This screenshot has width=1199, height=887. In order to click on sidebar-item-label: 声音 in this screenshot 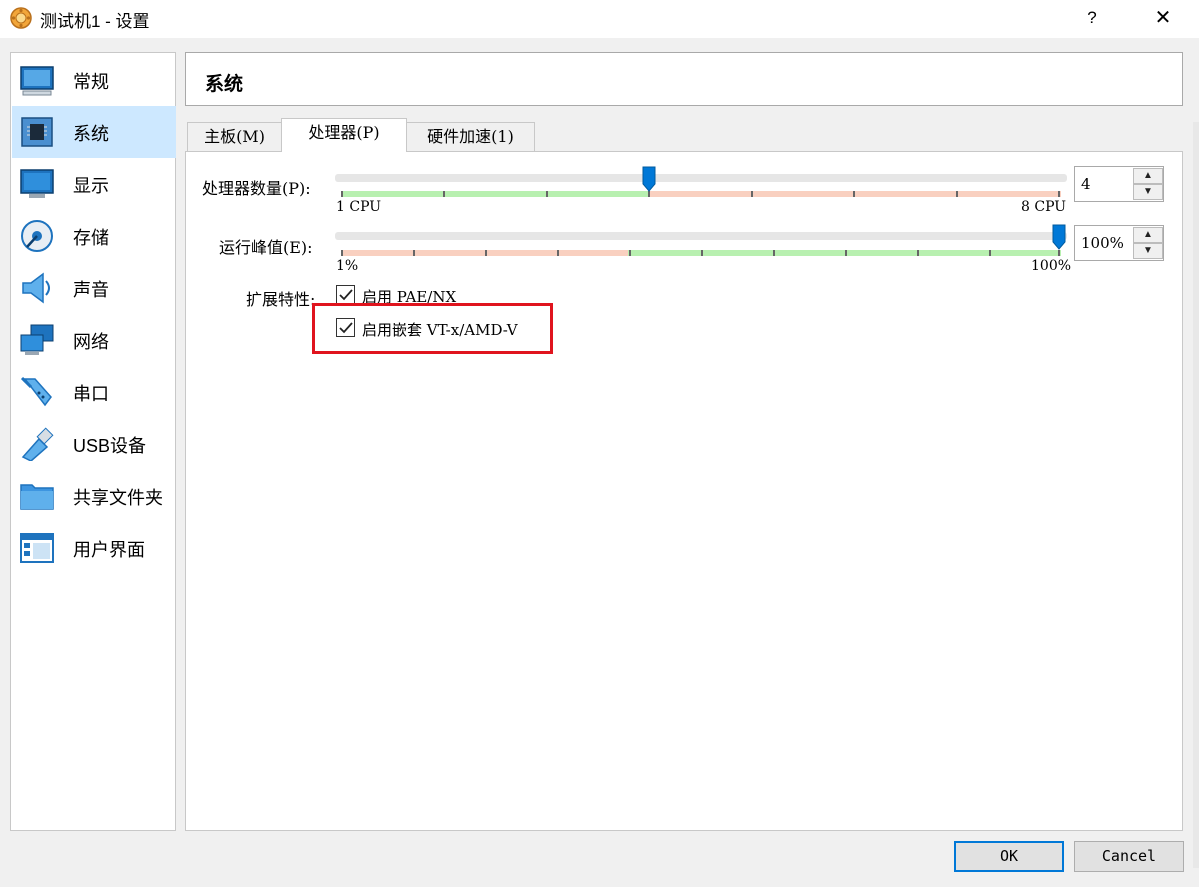, I will do `click(91, 290)`.